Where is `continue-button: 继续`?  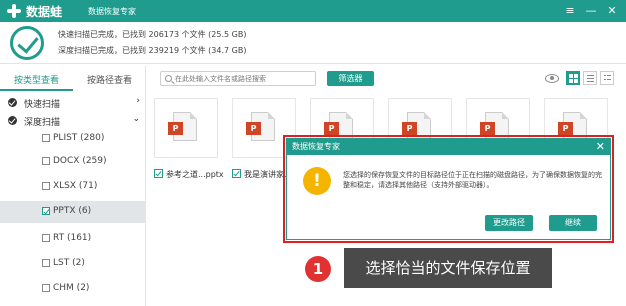 continue-button: 继续 is located at coordinates (573, 223).